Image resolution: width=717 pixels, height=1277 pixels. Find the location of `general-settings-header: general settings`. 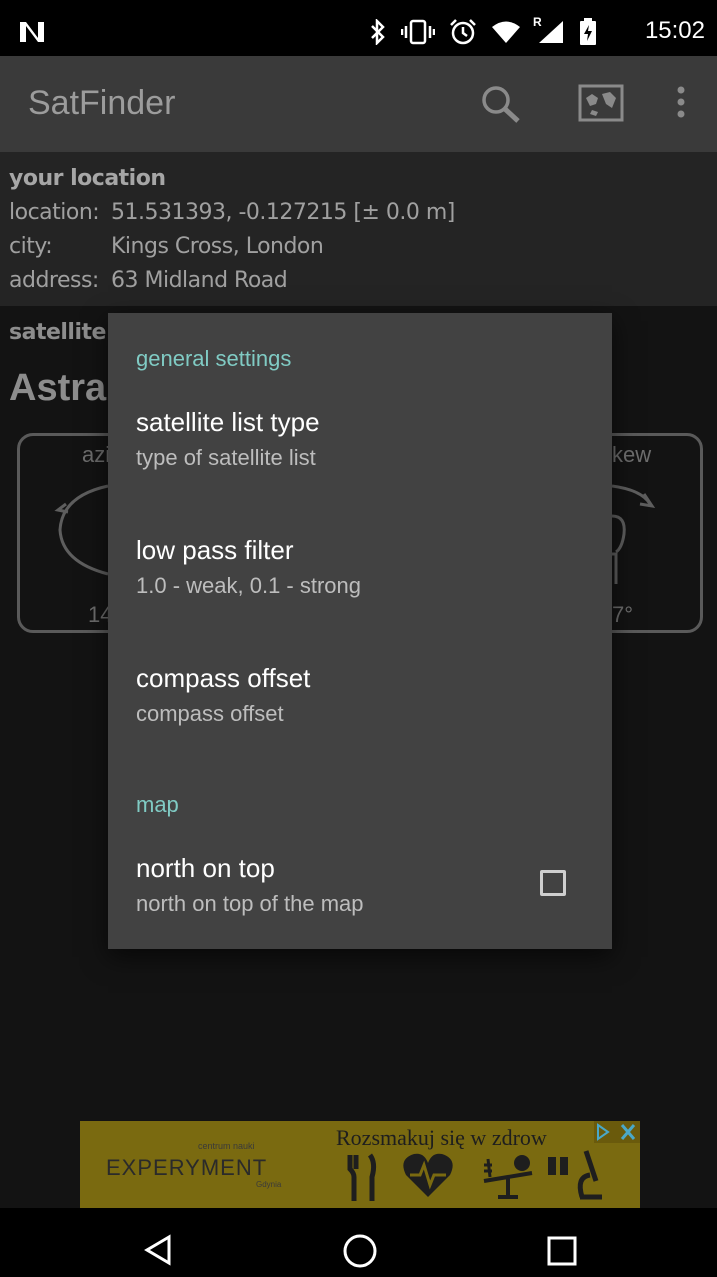

general-settings-header: general settings is located at coordinates (214, 358).